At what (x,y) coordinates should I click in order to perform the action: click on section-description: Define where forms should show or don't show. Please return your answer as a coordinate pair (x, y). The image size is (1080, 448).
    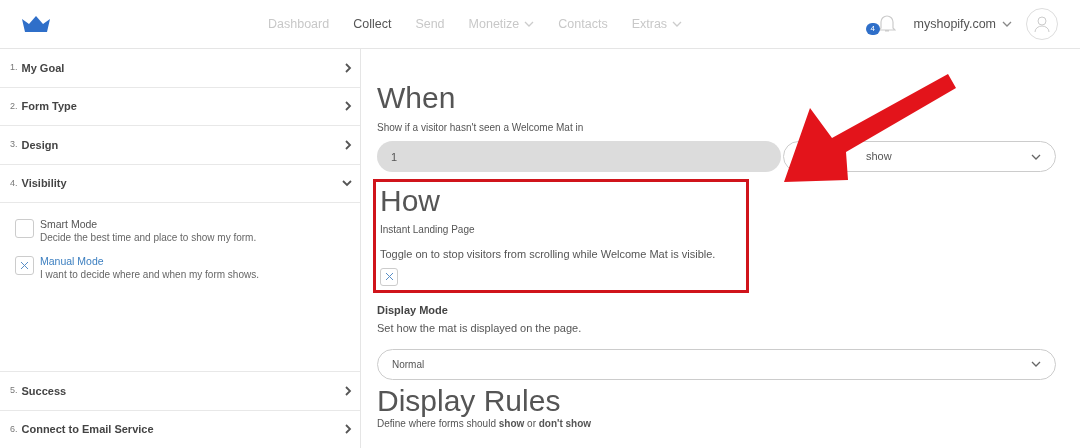
    Looking at the image, I should click on (485, 423).